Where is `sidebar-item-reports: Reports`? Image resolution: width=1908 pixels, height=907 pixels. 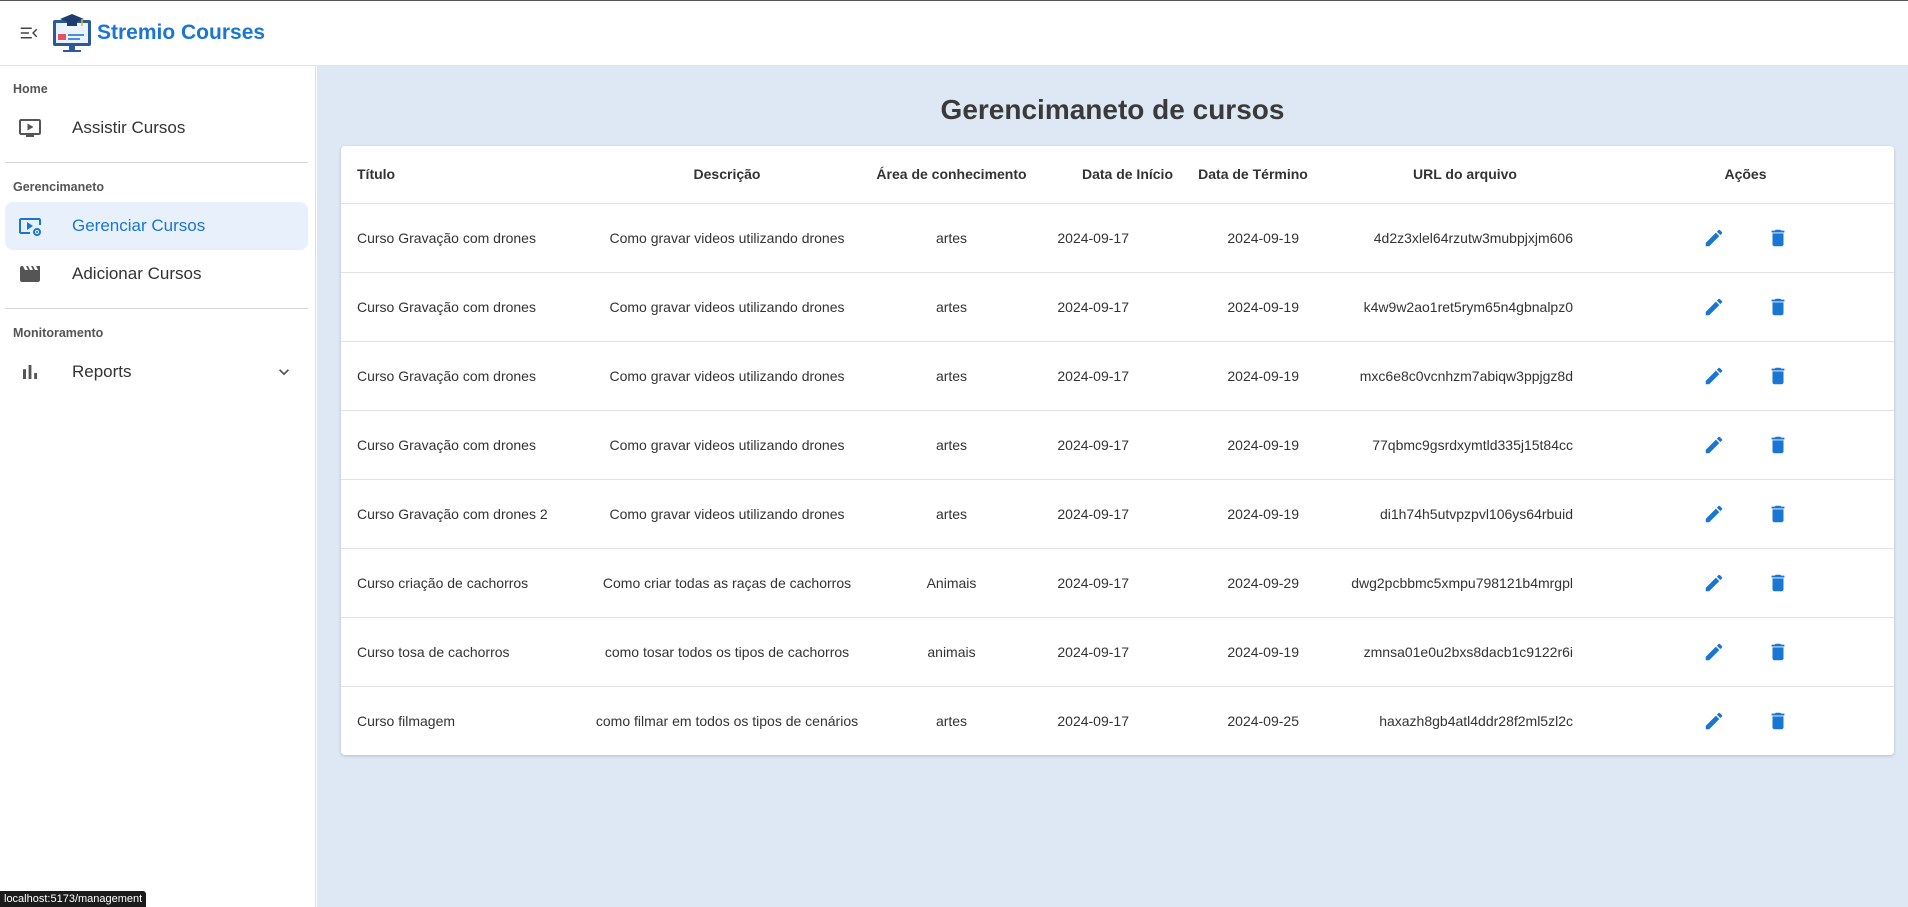
sidebar-item-reports: Reports is located at coordinates (156, 372).